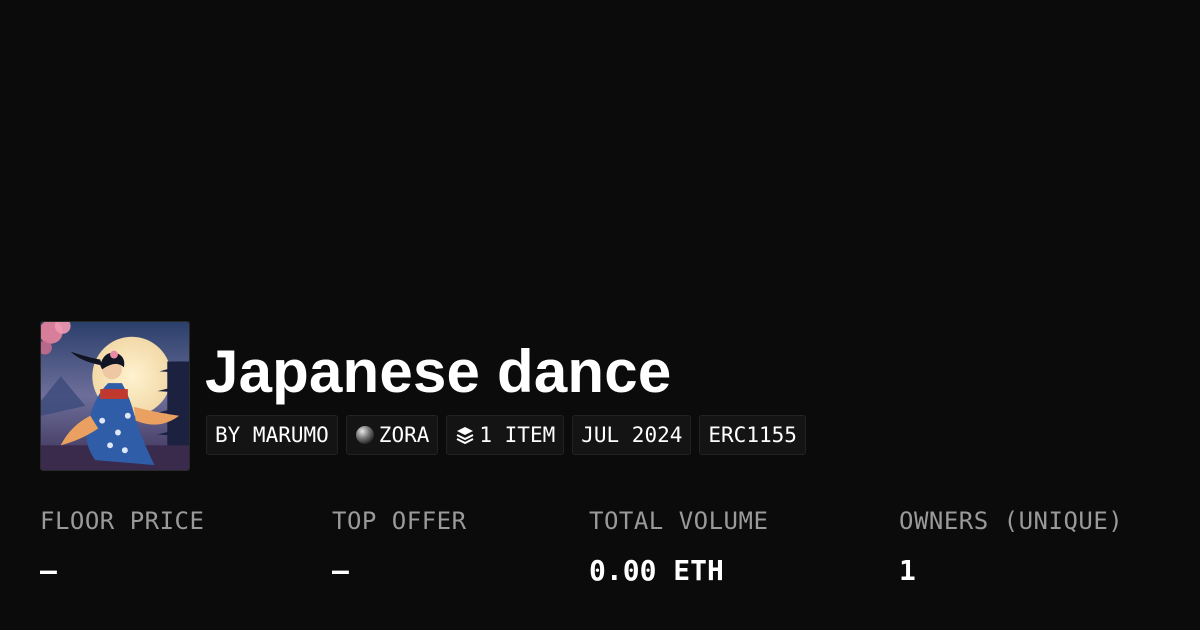 The width and height of the screenshot is (1200, 630). I want to click on item-count-tag: 1 ITEM, so click(505, 435).